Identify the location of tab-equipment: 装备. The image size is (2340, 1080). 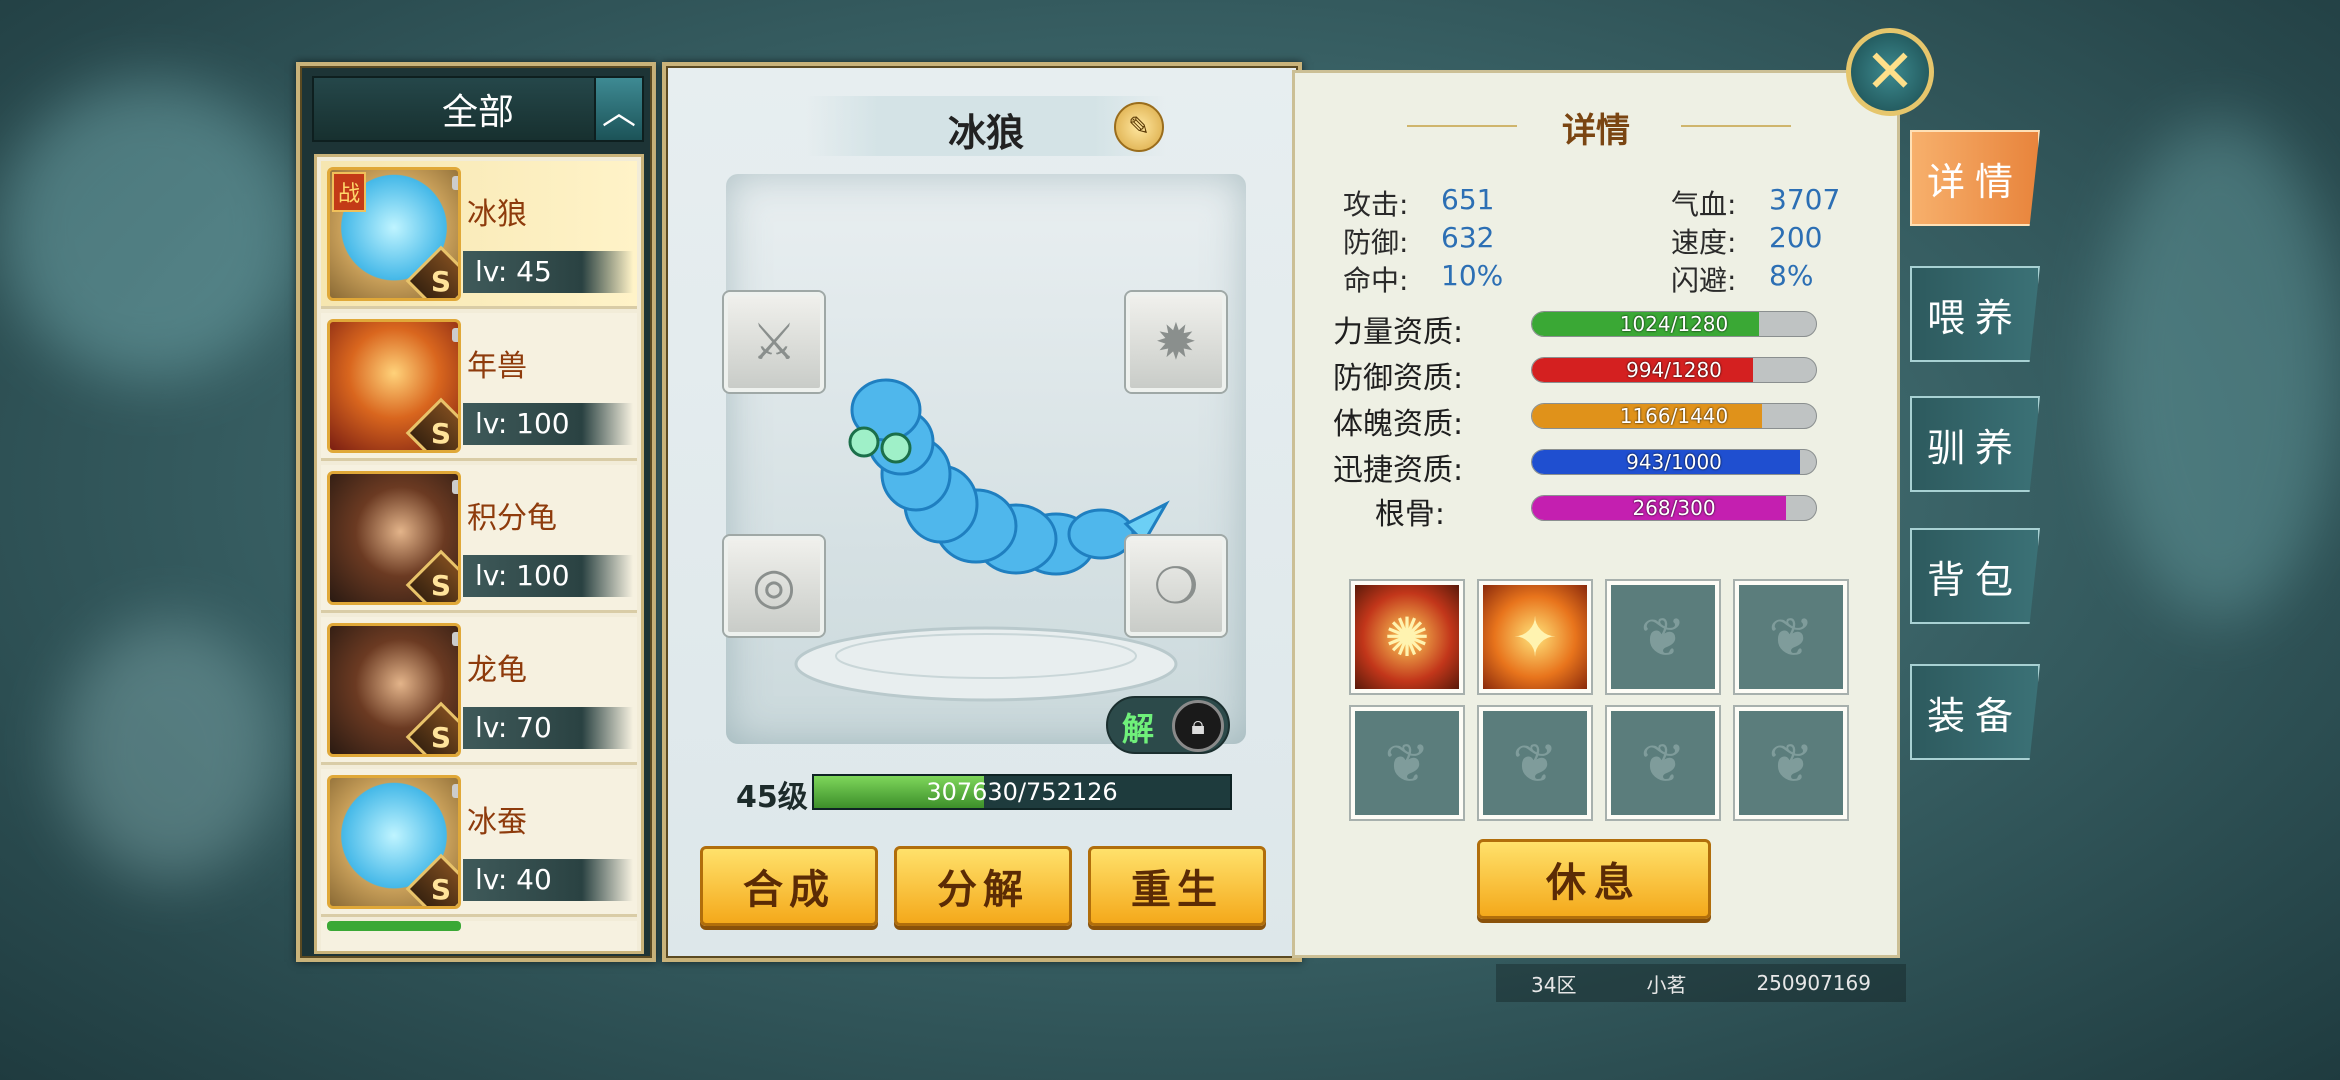
(1975, 712).